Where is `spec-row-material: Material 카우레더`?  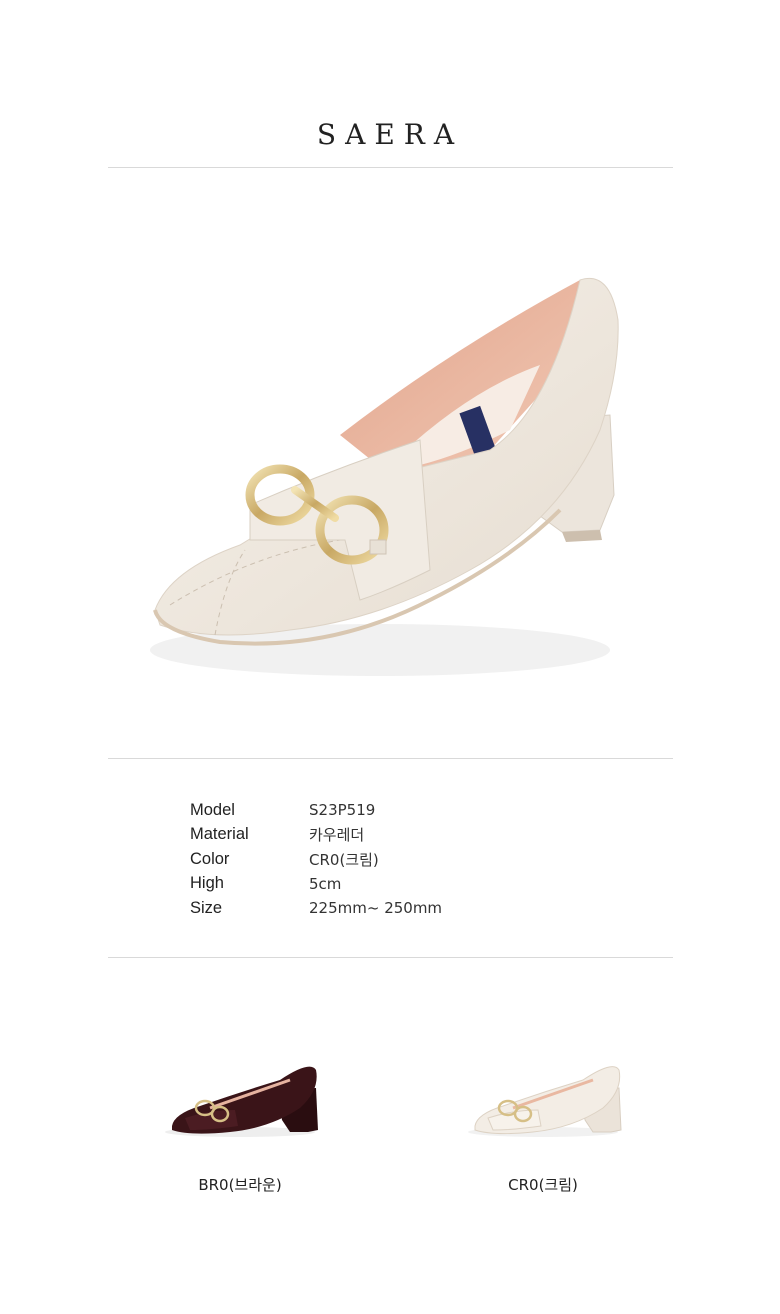
spec-row-material: Material 카우레더 is located at coordinates (316, 835).